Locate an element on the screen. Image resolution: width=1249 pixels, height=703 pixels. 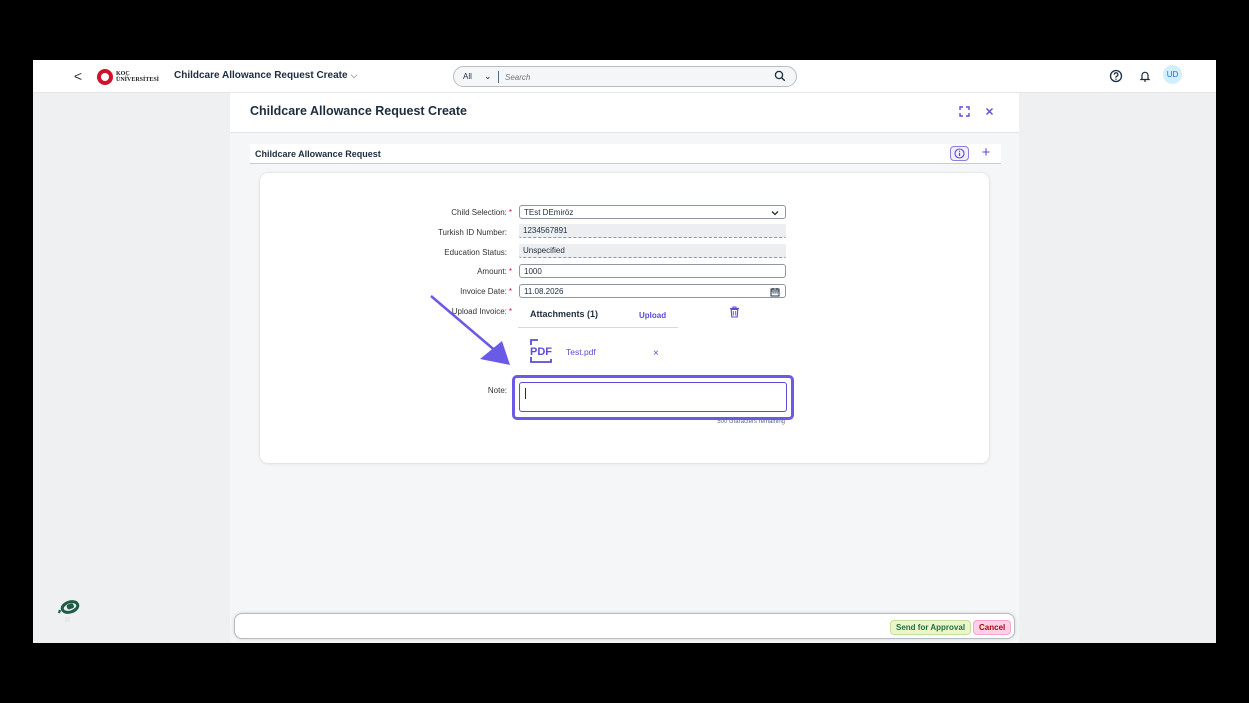
add-button: + is located at coordinates (986, 153).